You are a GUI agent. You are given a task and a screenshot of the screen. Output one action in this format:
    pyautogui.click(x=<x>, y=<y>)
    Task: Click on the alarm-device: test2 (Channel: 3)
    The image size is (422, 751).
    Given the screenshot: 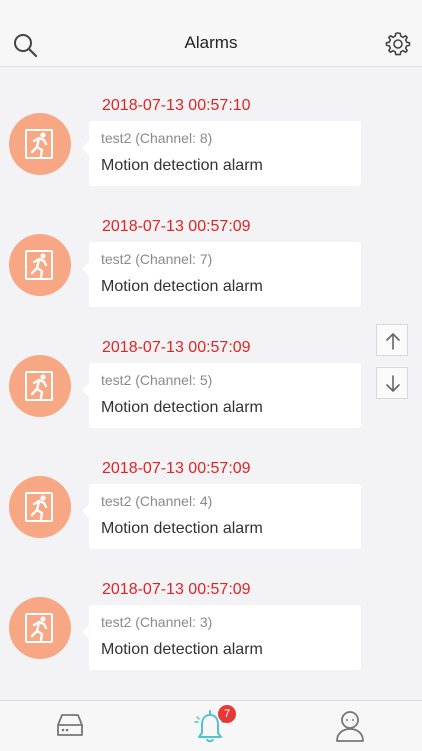 What is the action you would take?
    pyautogui.click(x=157, y=622)
    